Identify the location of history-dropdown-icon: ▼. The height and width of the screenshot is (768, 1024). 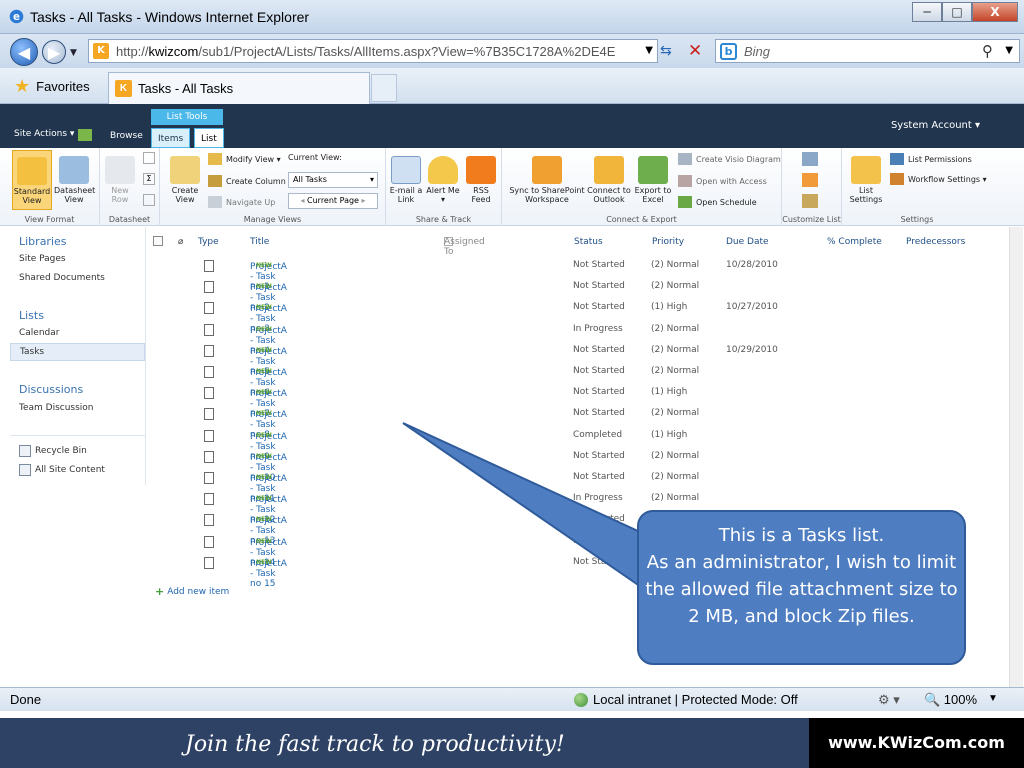
(73, 53).